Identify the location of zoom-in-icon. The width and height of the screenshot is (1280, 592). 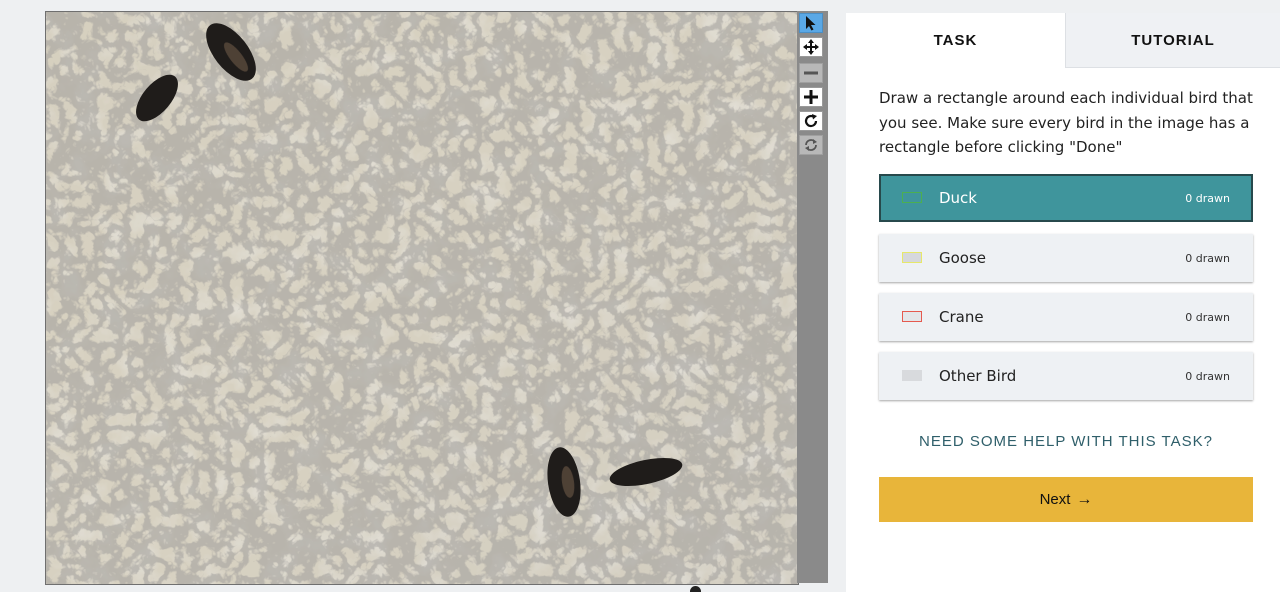
(811, 97).